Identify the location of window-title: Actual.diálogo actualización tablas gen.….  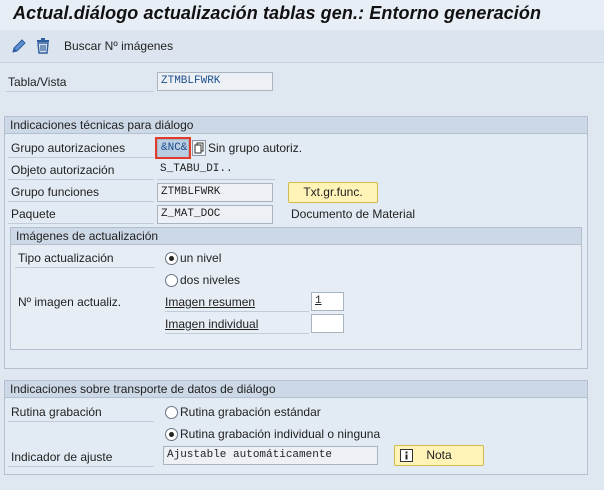
(277, 13).